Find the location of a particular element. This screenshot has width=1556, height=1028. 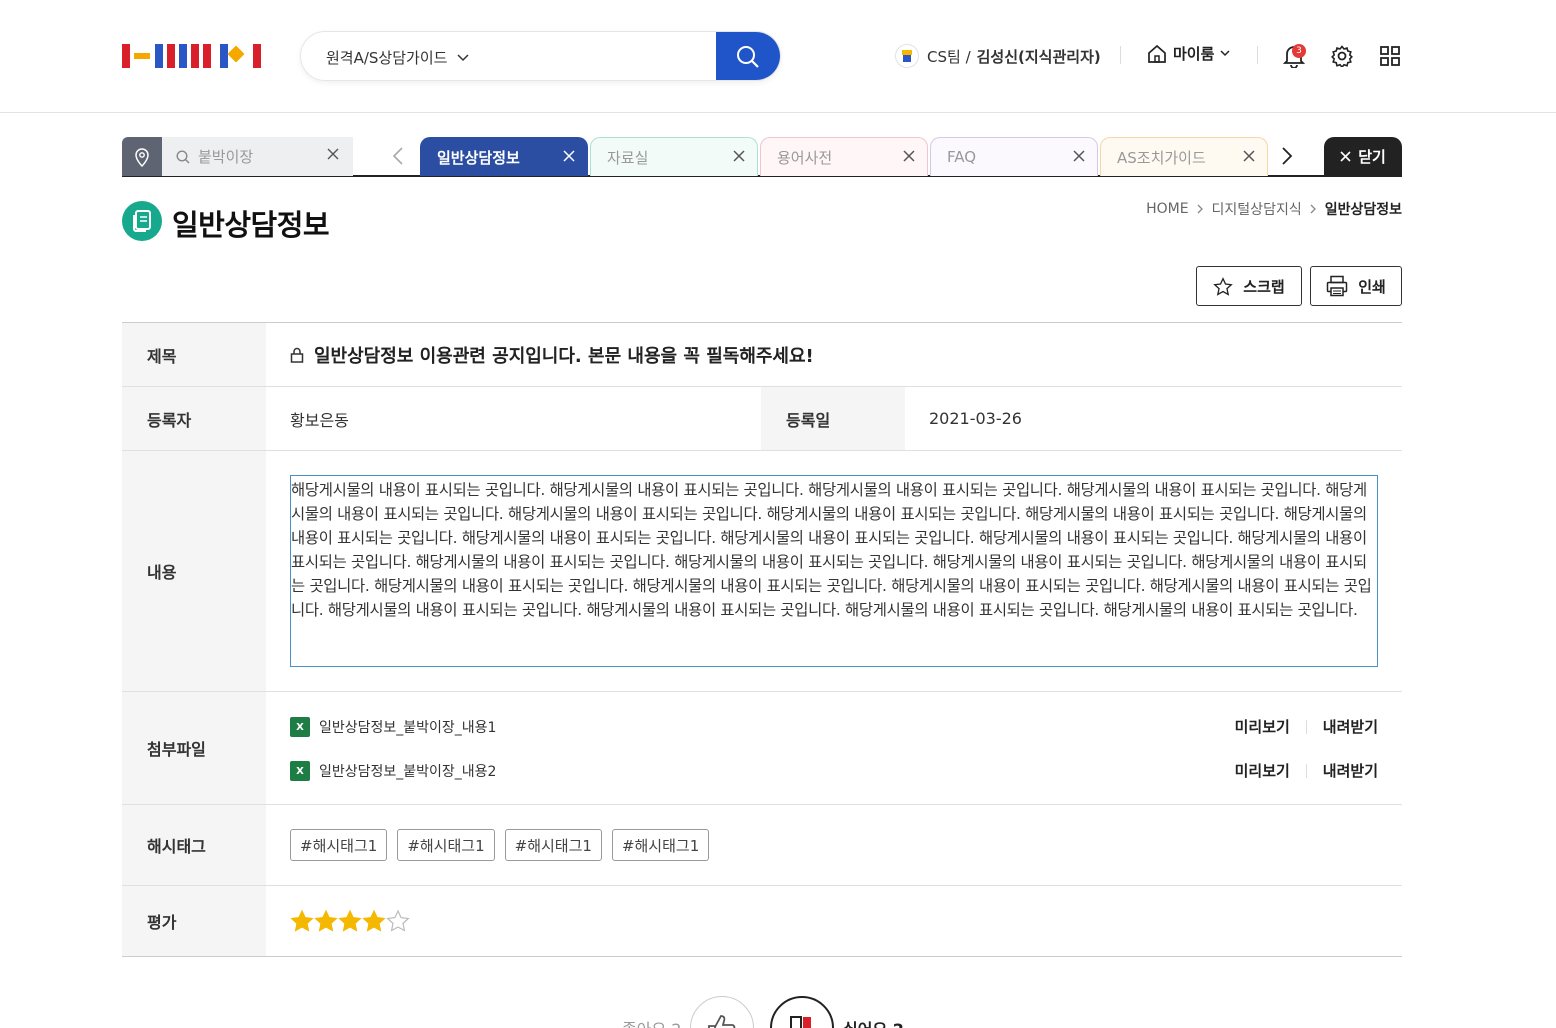

like-button is located at coordinates (722, 1012).